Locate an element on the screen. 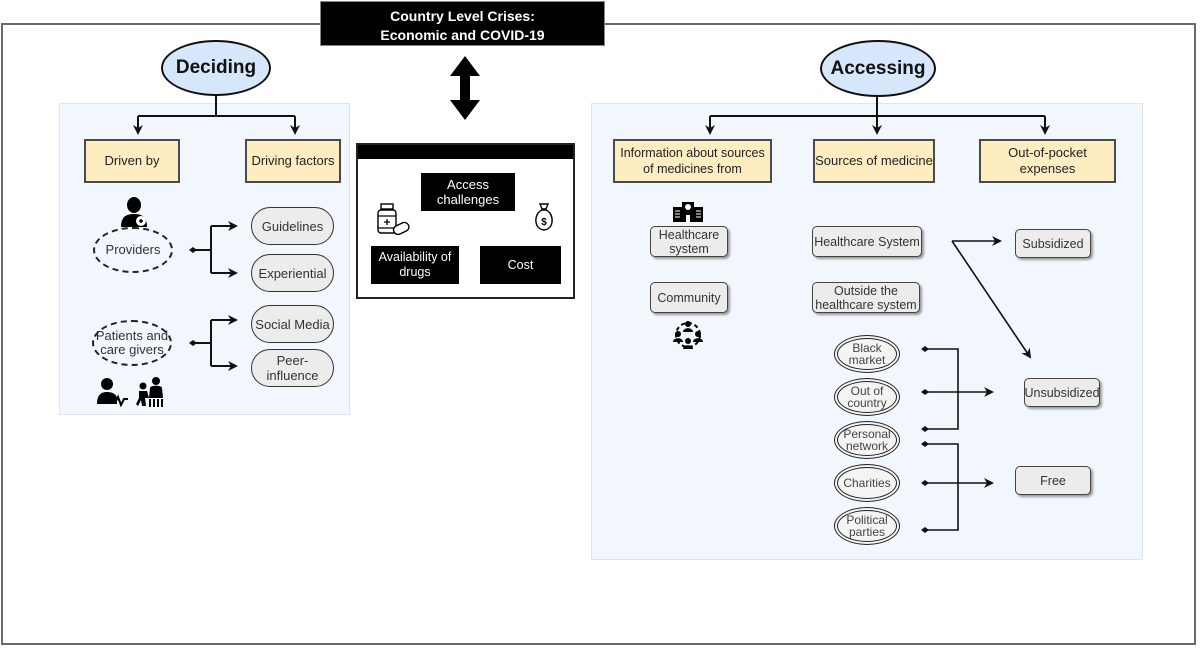 This screenshot has width=1200, height=649. factor-guidelines: Guidelines is located at coordinates (292, 226).